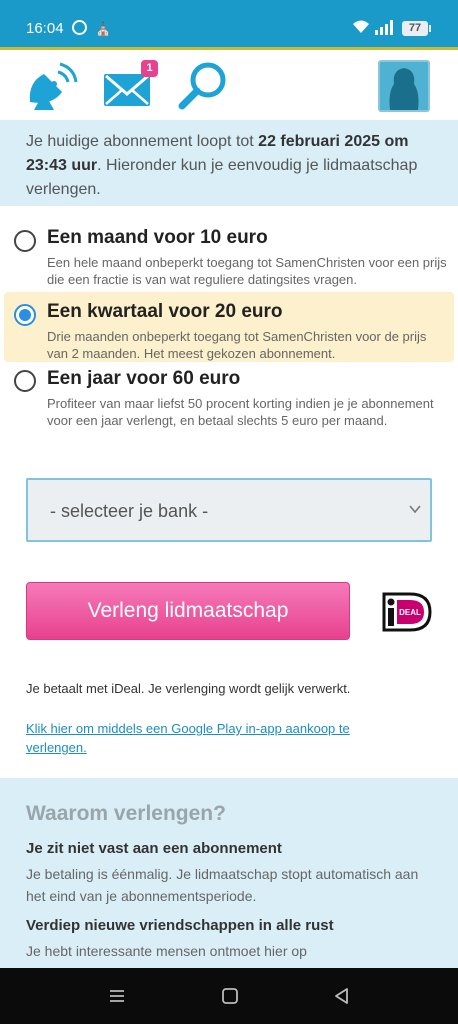 This screenshot has width=458, height=1024. I want to click on messages-count-badge: 1, so click(149, 68).